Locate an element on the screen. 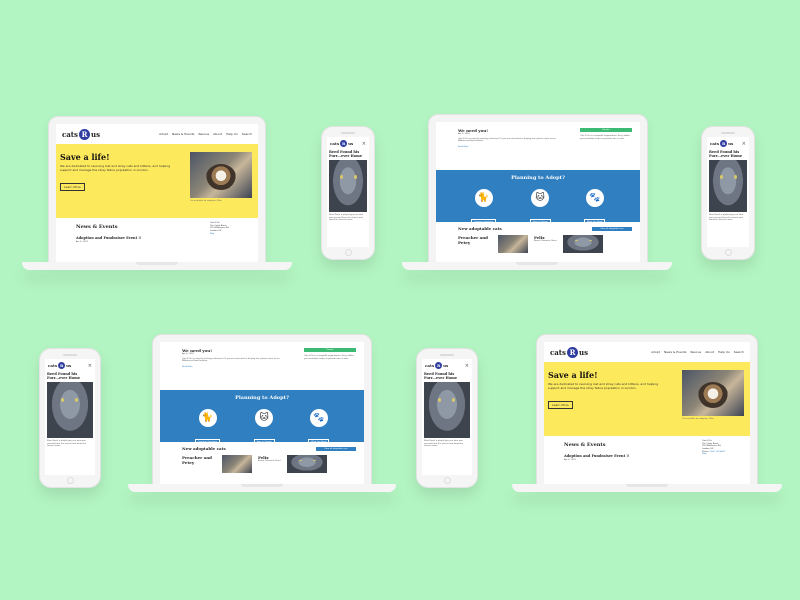 The image size is (800, 600). cat-silhouette-icon: 🐈 is located at coordinates (483, 198).